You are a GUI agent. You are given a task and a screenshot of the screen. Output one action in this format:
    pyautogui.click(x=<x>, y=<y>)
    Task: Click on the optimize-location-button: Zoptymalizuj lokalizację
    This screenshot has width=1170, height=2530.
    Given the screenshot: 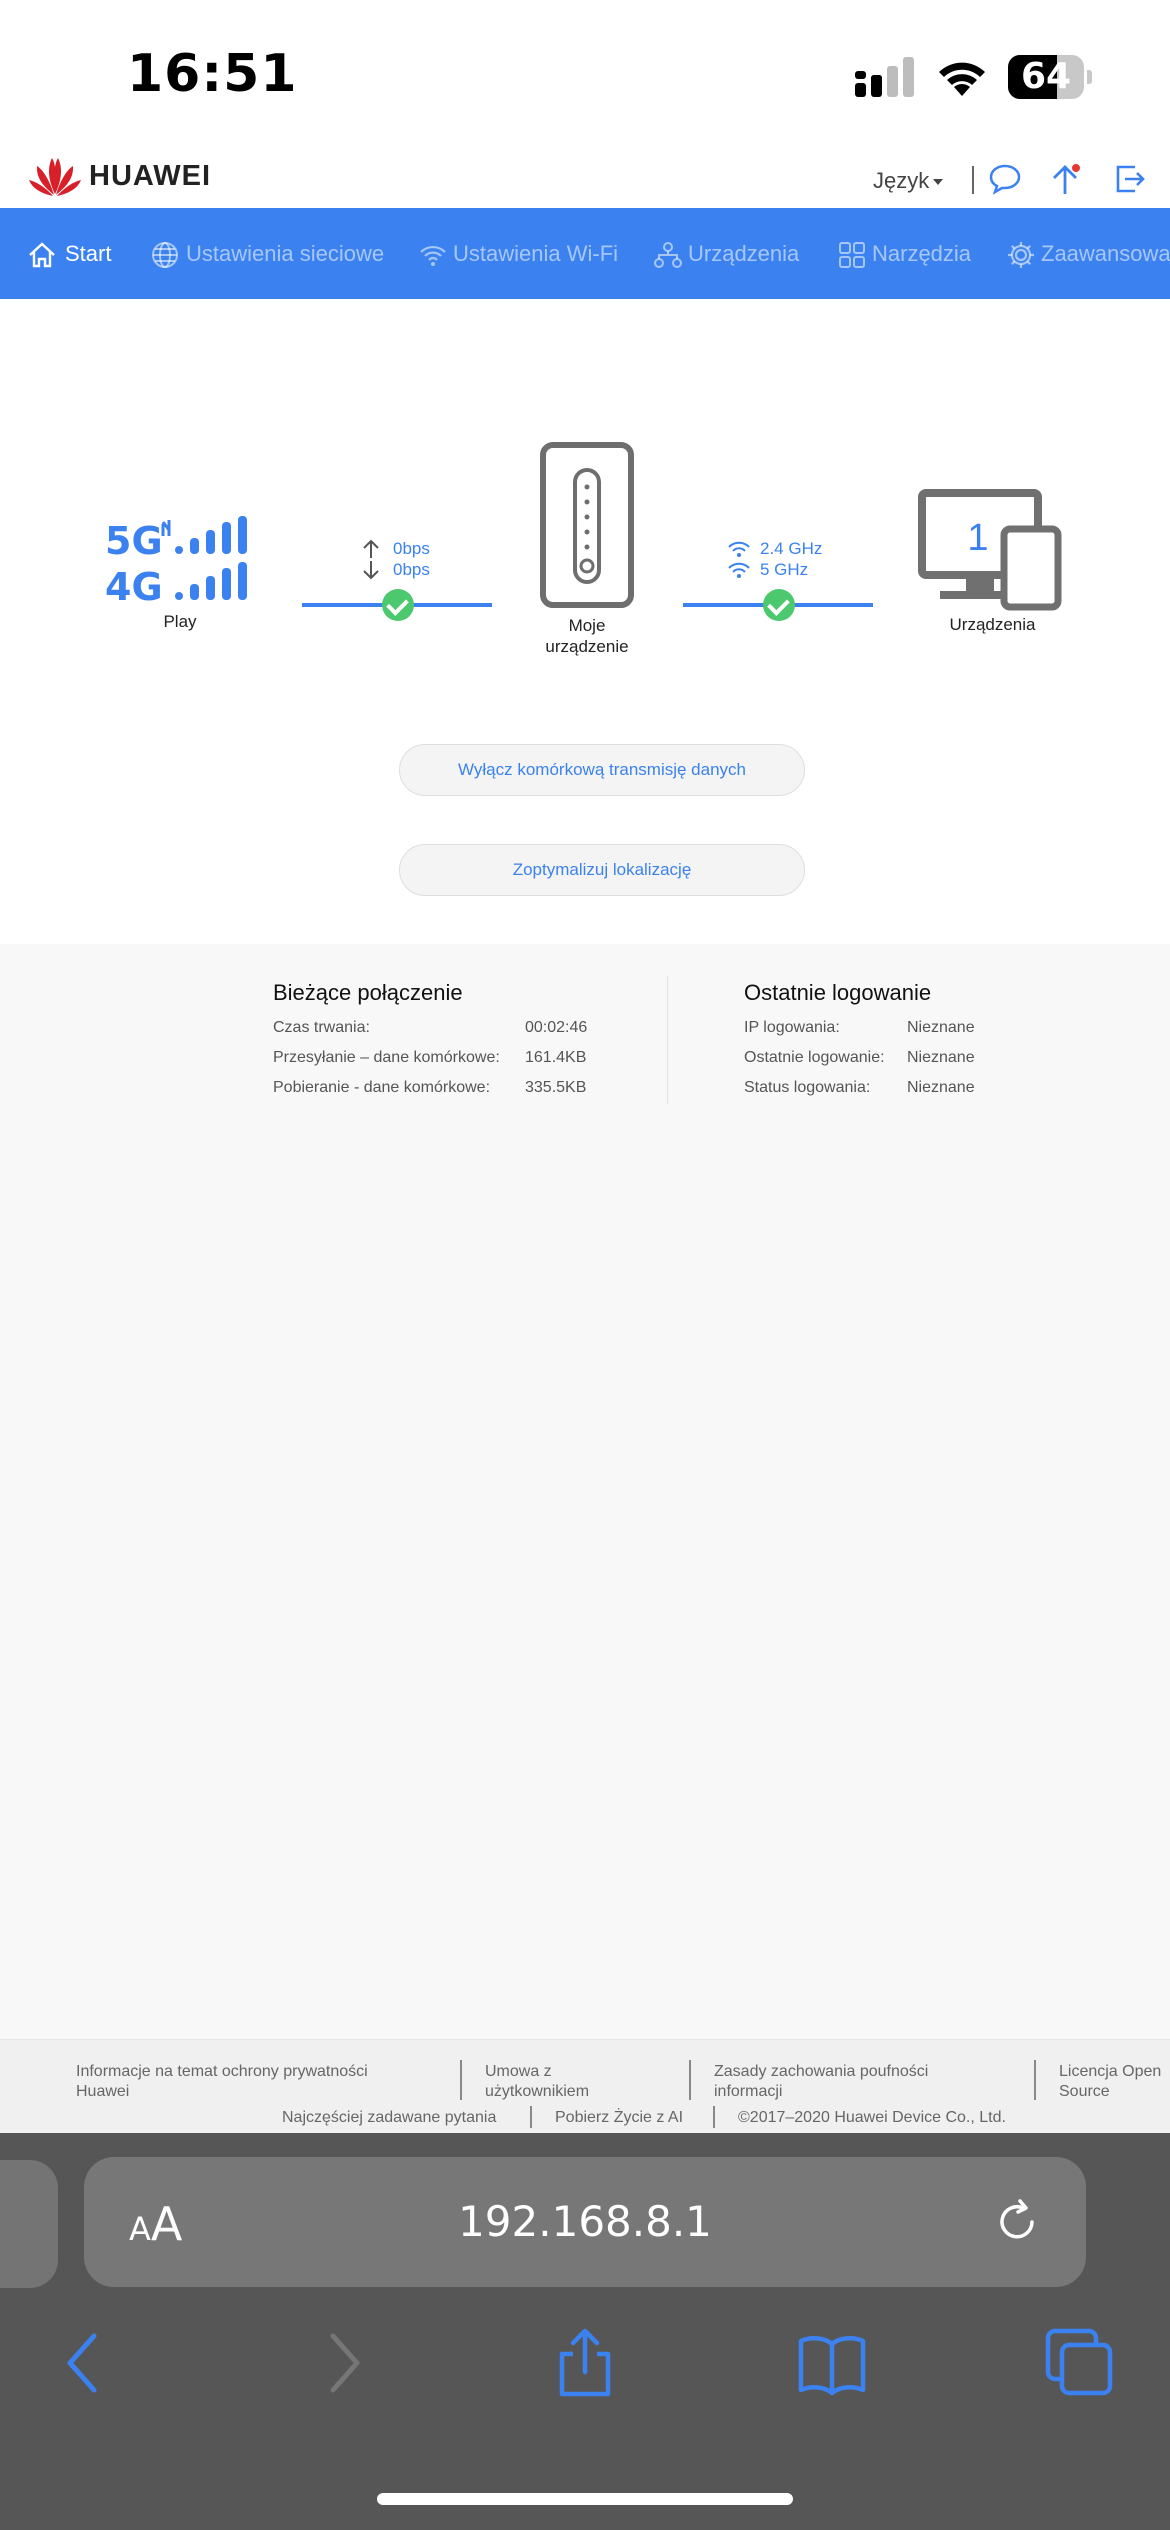 What is the action you would take?
    pyautogui.click(x=602, y=870)
    